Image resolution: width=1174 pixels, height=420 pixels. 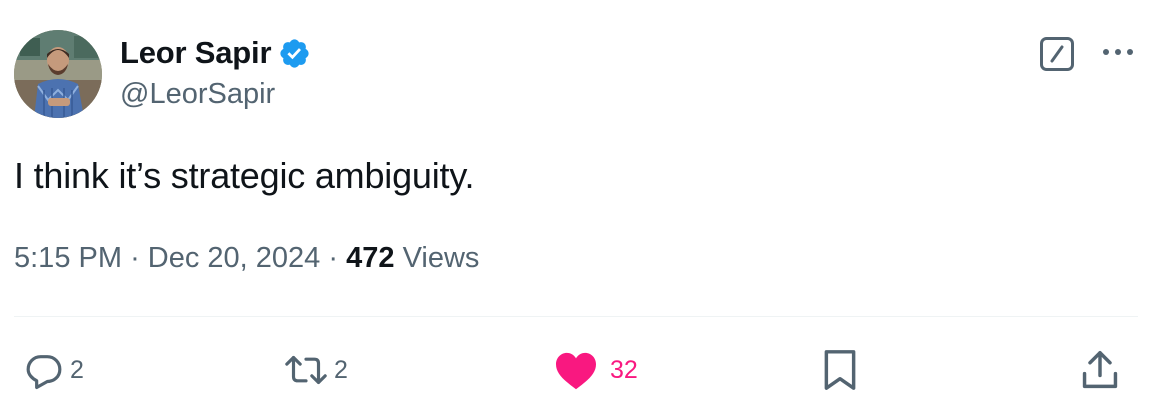 I want to click on retweet-button: 2, so click(x=316, y=370).